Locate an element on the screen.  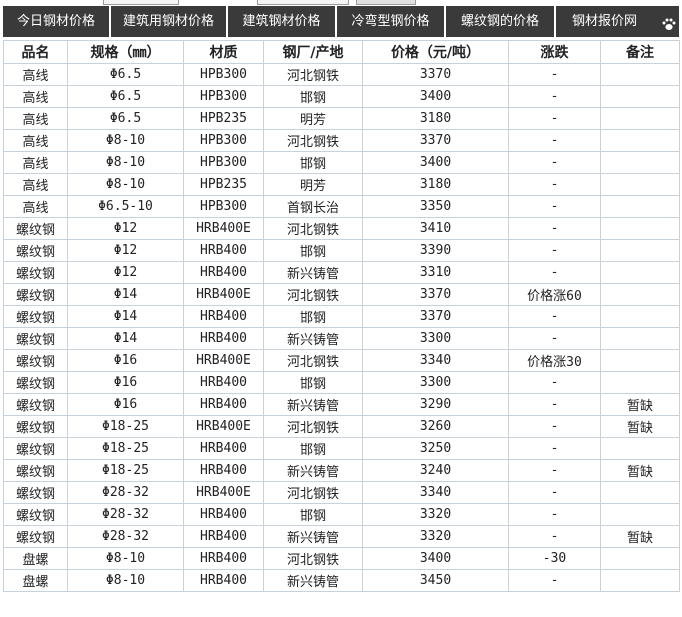
header-note: 备注 is located at coordinates (640, 52).